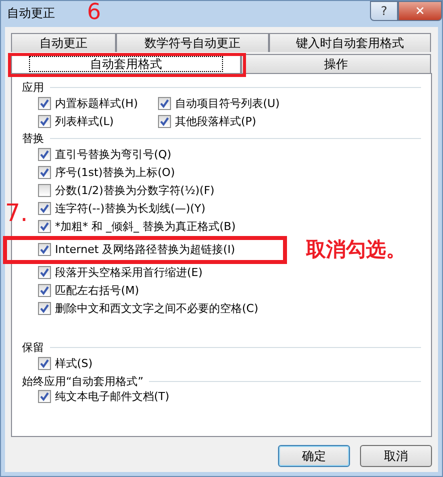 The height and width of the screenshot is (477, 443). What do you see at coordinates (130, 208) in the screenshot?
I see `option-label: 连字符(--)替换为长划线(—)(Y)` at bounding box center [130, 208].